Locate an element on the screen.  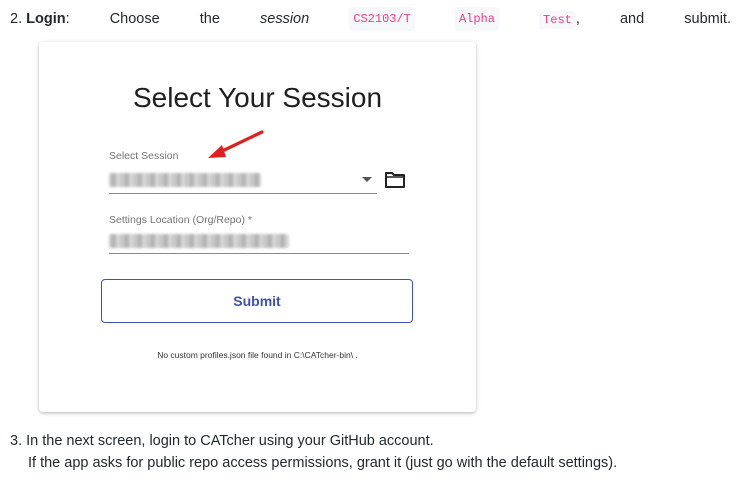
caret-down-icon is located at coordinates (367, 179).